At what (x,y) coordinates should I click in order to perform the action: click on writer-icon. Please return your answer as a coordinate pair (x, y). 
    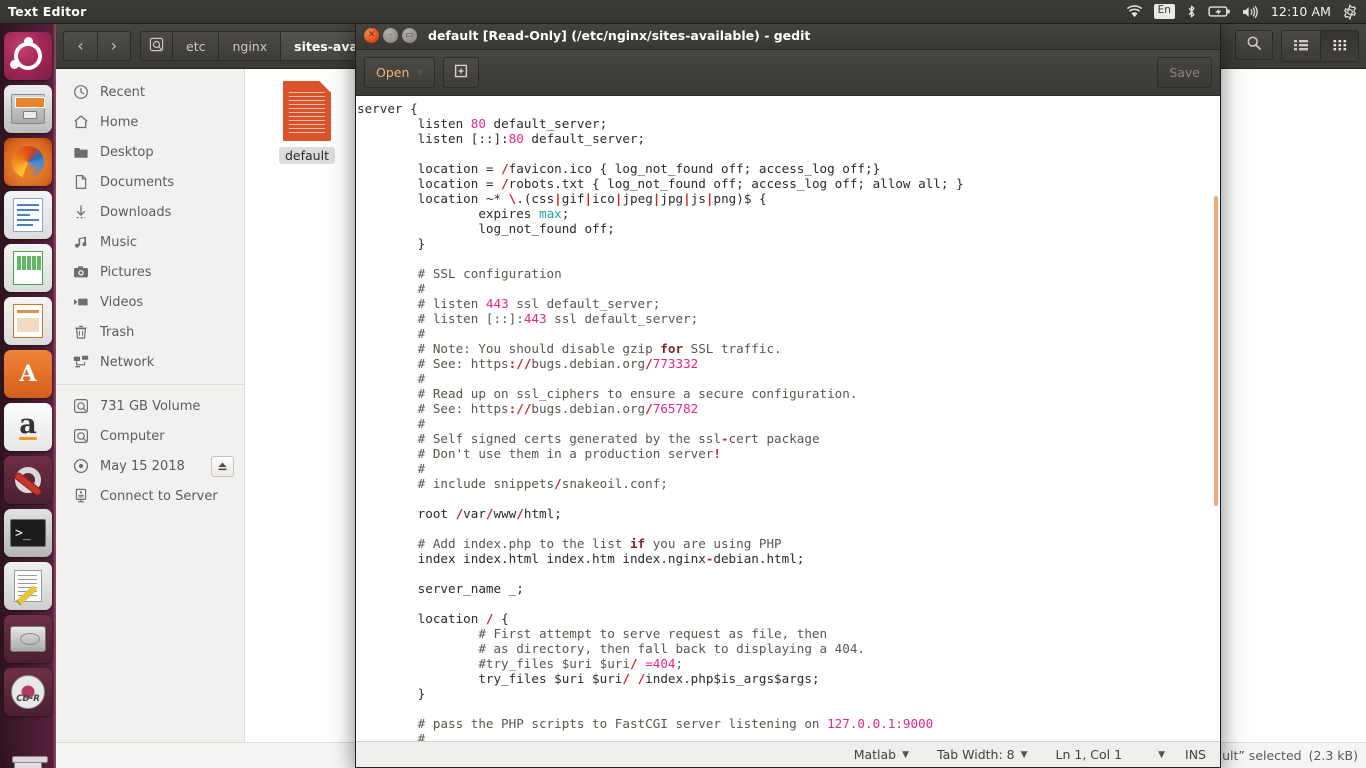
    Looking at the image, I should click on (28, 215).